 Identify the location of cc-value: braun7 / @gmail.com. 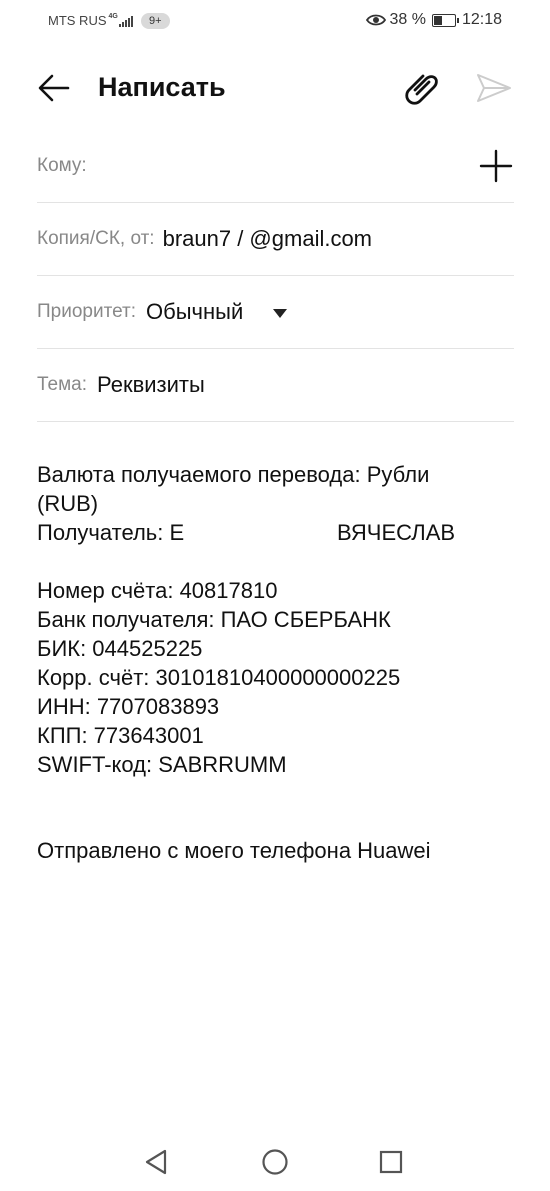
(267, 238).